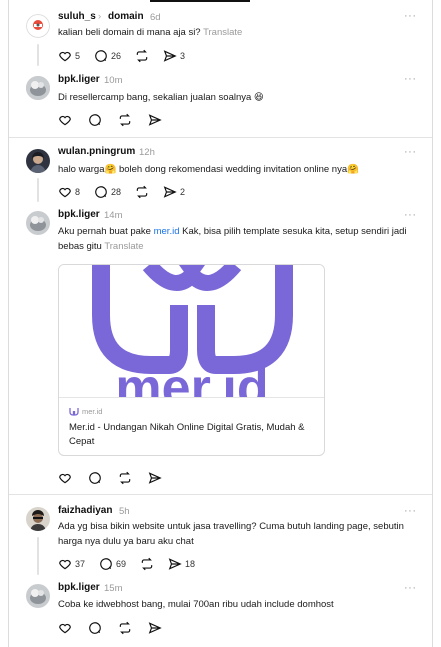 This screenshot has height=647, width=441. I want to click on card-domain: mer.id, so click(85, 411).